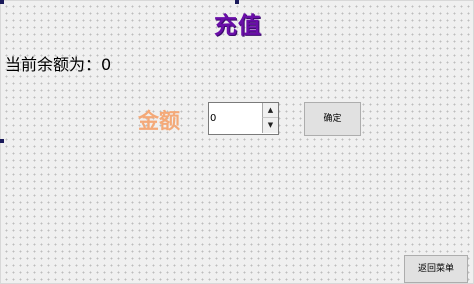  I want to click on confirm-button: 确定, so click(332, 119).